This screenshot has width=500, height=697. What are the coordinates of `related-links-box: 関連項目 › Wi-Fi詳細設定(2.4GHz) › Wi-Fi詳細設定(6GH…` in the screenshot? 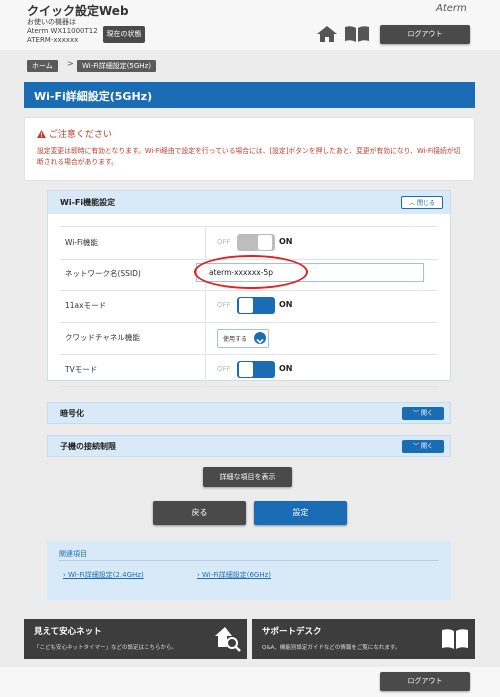 It's located at (249, 570).